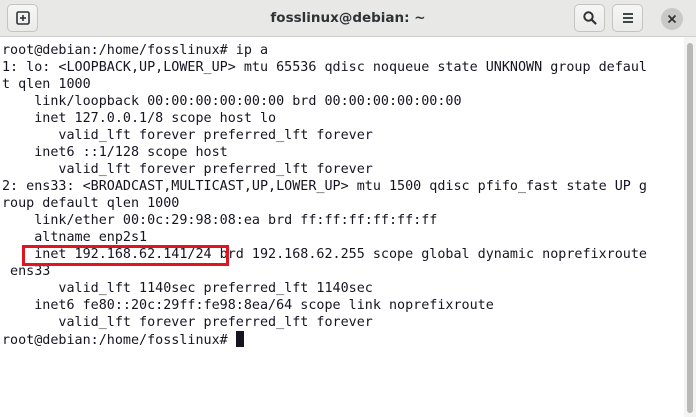 The image size is (696, 417). I want to click on menu-button, so click(627, 18).